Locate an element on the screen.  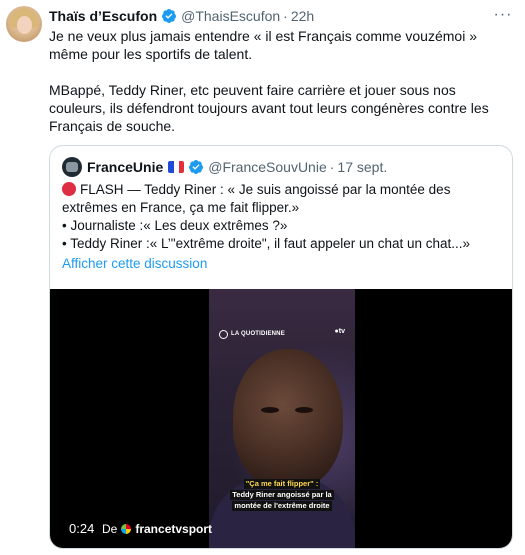
quote-author-handle: @FranceSouvUnie is located at coordinates (267, 167).